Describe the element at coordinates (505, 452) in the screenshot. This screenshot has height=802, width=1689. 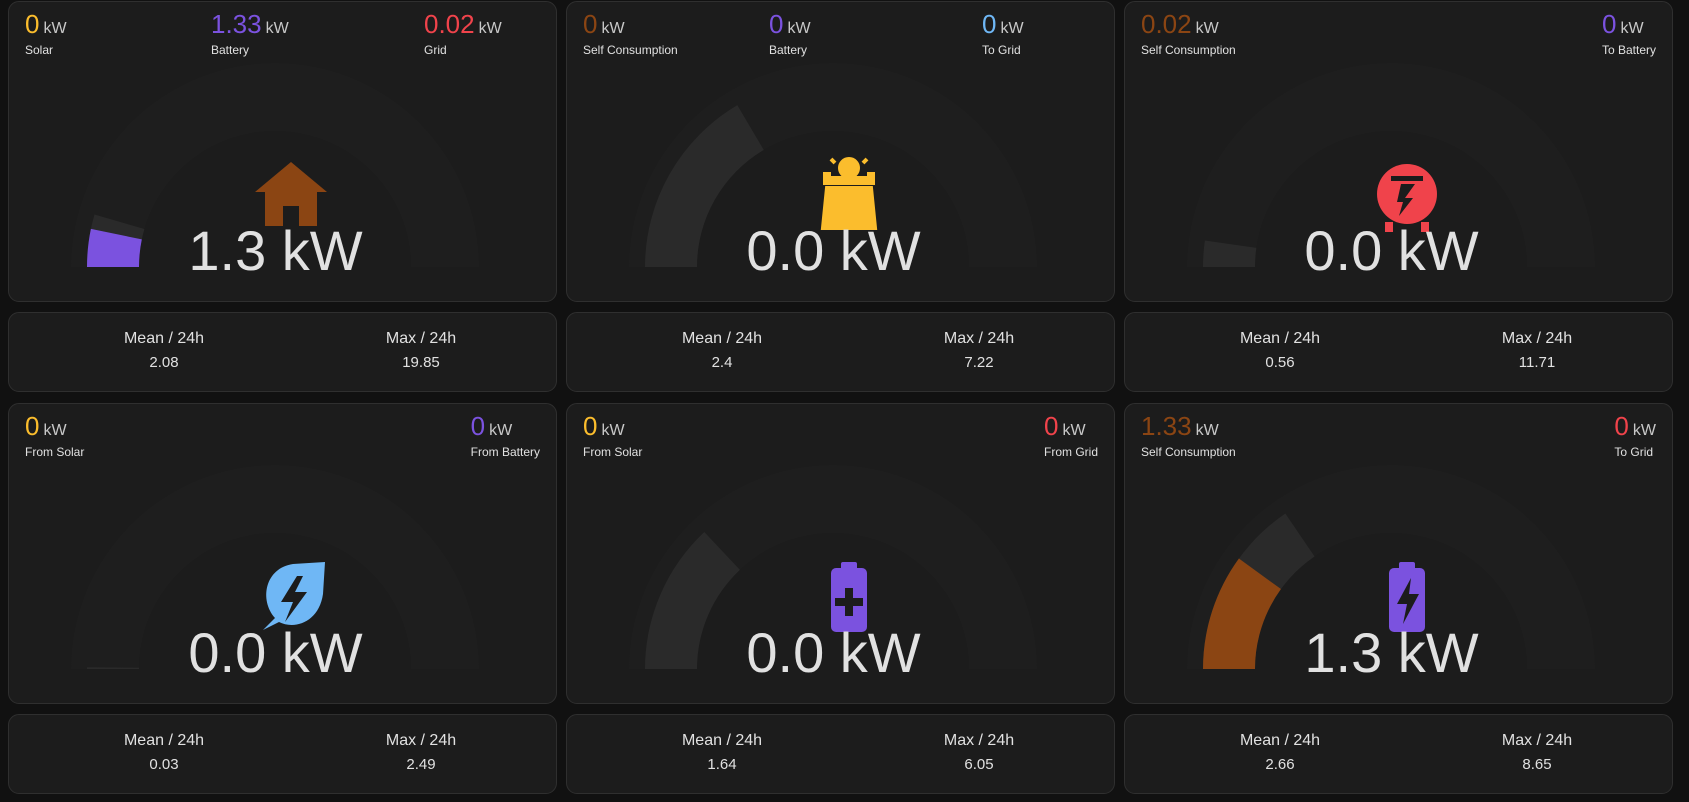
I see `reading-label: From Battery` at that location.